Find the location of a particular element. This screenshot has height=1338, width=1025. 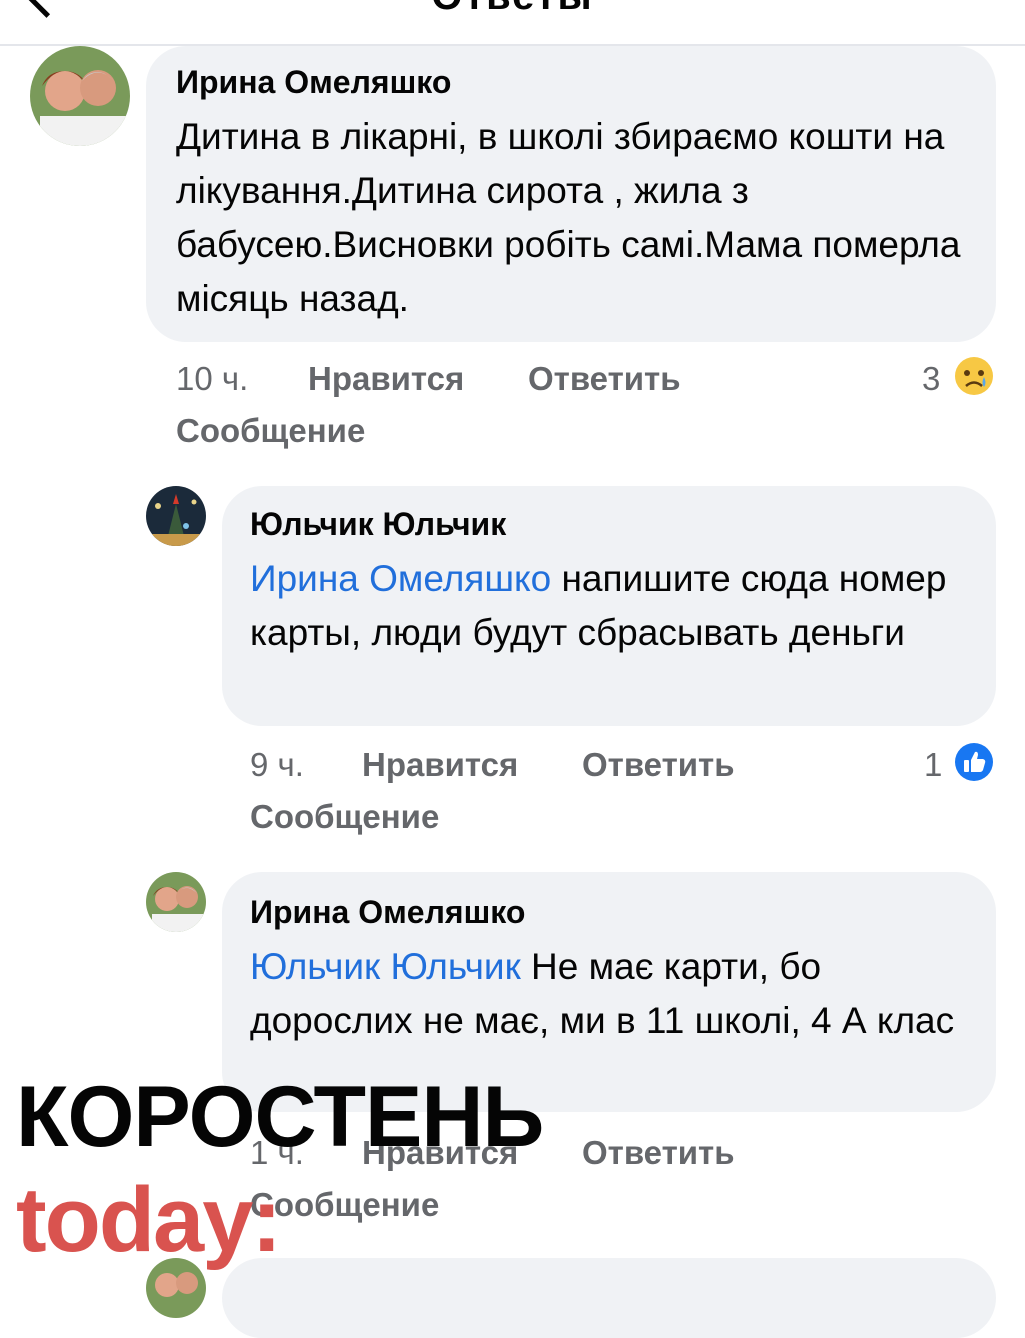

sad-emoji-icon is located at coordinates (974, 376).